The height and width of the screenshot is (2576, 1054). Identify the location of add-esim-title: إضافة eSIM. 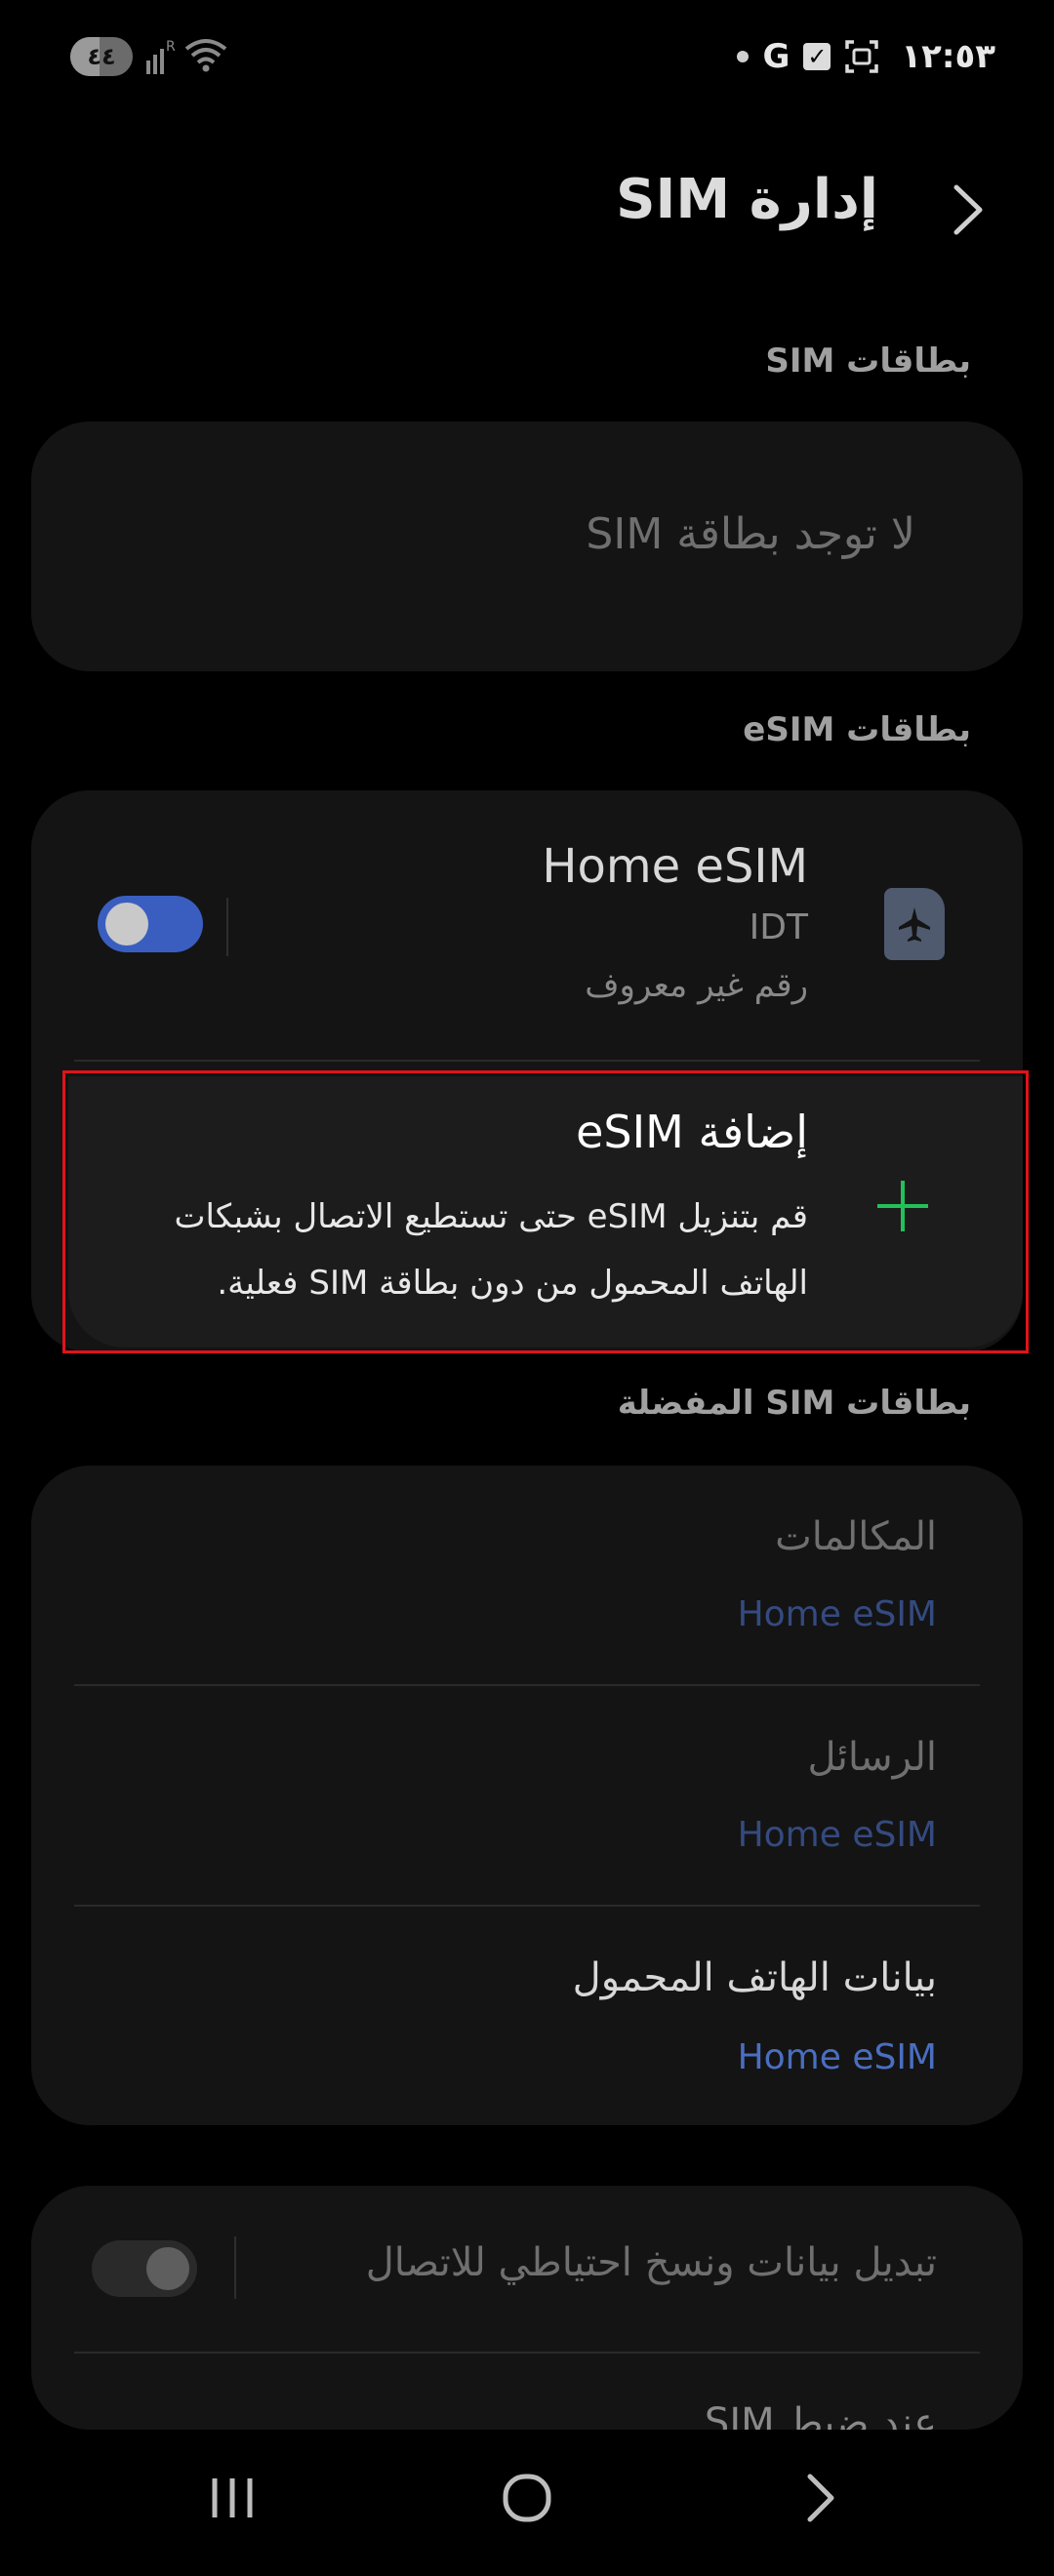
(692, 1132).